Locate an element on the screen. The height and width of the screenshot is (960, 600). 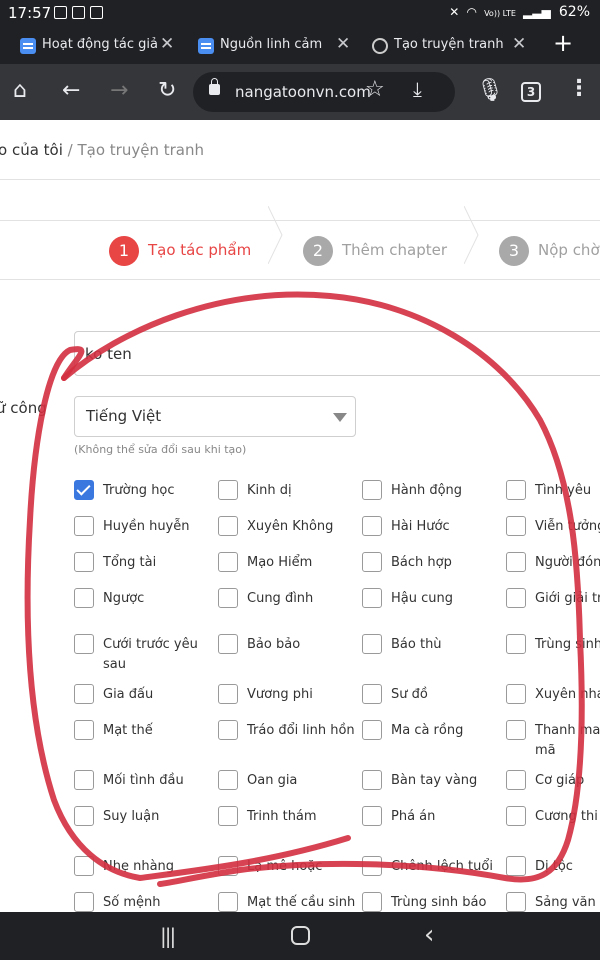
genre-label: Trinh thám is located at coordinates (282, 816).